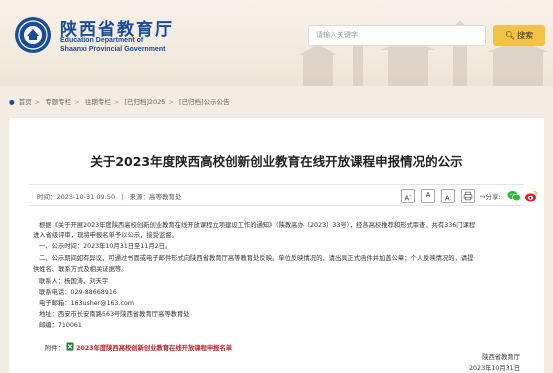 The width and height of the screenshot is (553, 373). What do you see at coordinates (86, 197) in the screenshot?
I see `publish-time: 2023-10-31 09:50` at bounding box center [86, 197].